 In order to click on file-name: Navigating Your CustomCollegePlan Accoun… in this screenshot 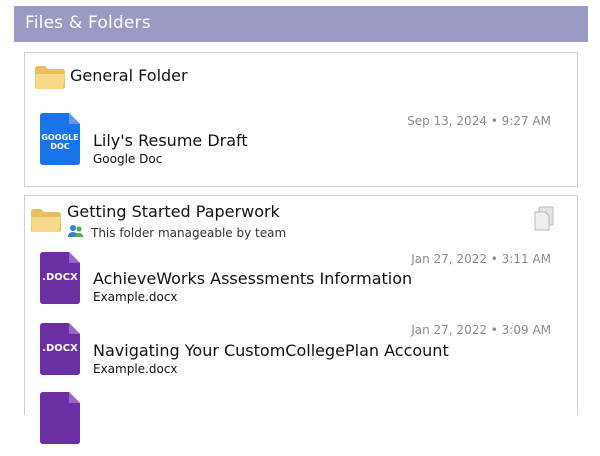, I will do `click(271, 350)`.